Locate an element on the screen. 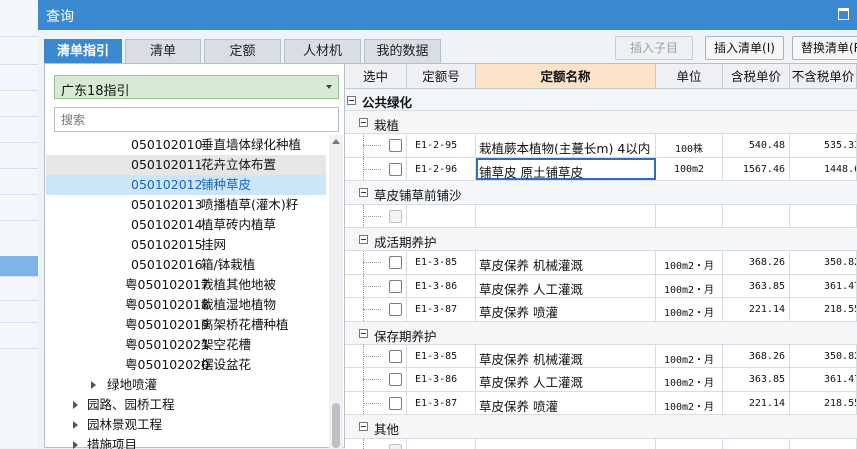 This screenshot has height=449, width=857. grid-group-row: 栽植 is located at coordinates (601, 123).